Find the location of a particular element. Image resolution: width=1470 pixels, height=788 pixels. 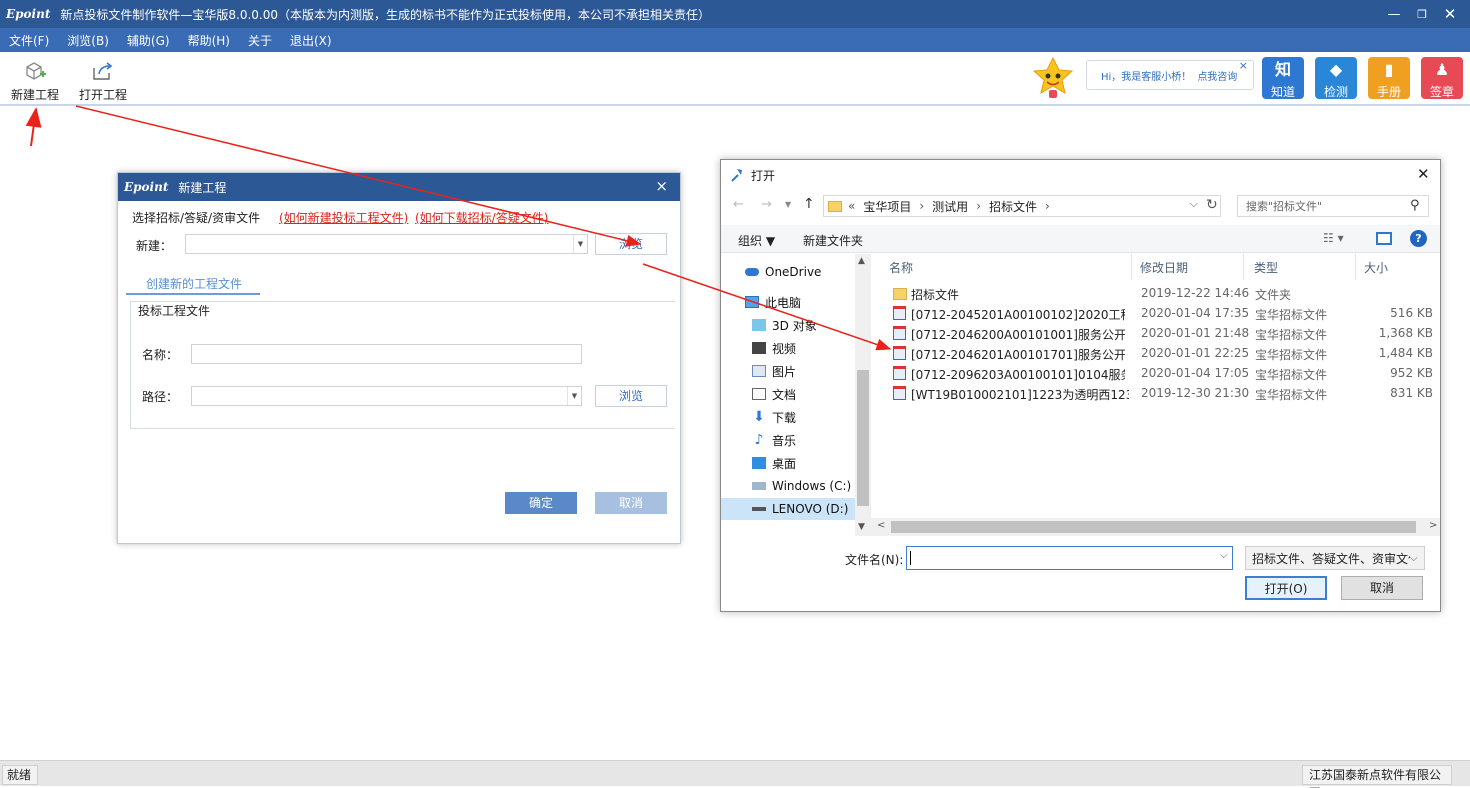

assistant-avatar-icon is located at coordinates (1053, 79).